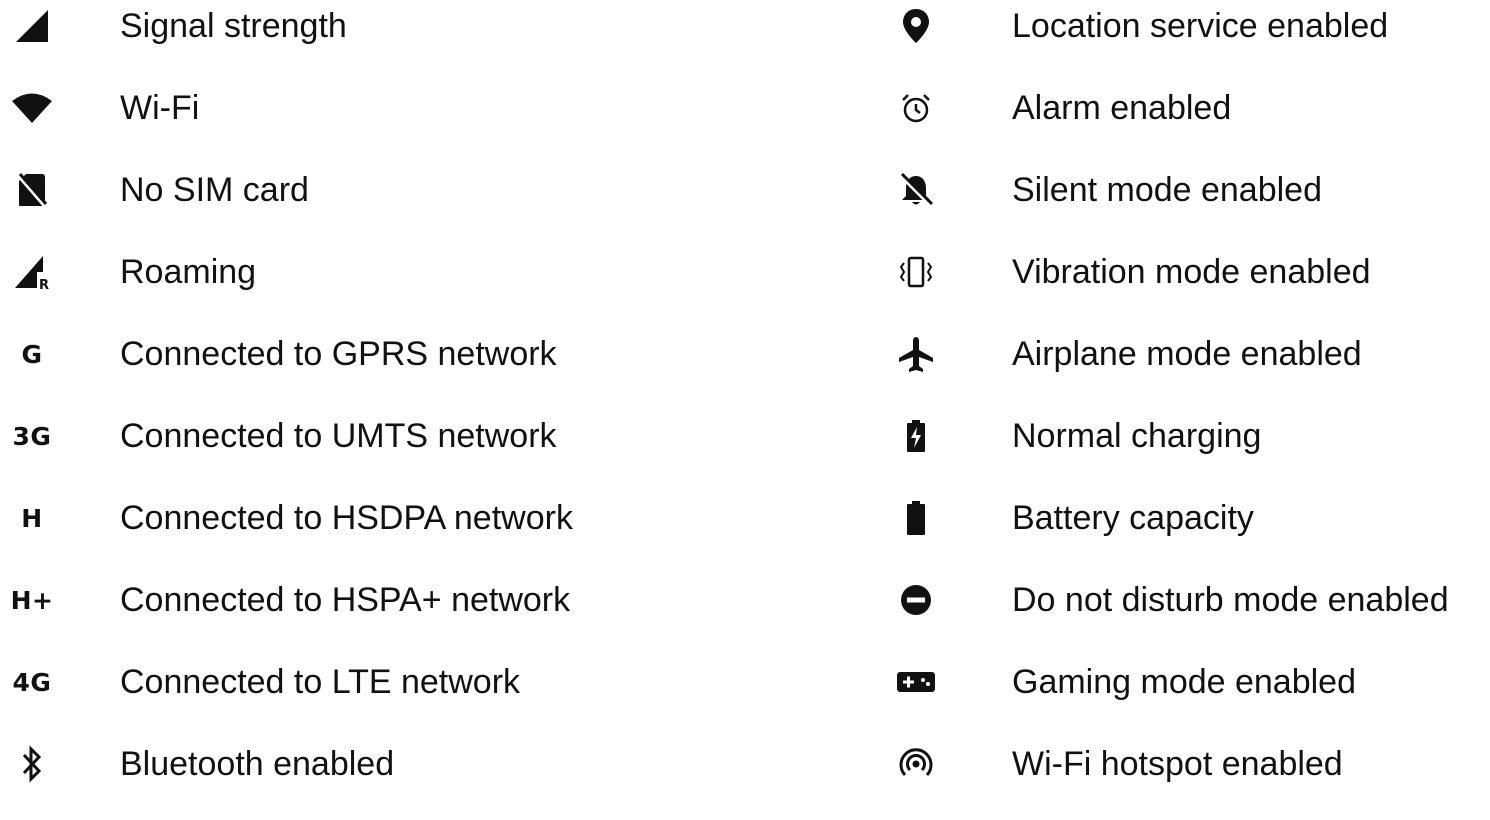 The height and width of the screenshot is (820, 1490). Describe the element at coordinates (1191, 272) in the screenshot. I see `legend-label: Vibration mode enabled` at that location.